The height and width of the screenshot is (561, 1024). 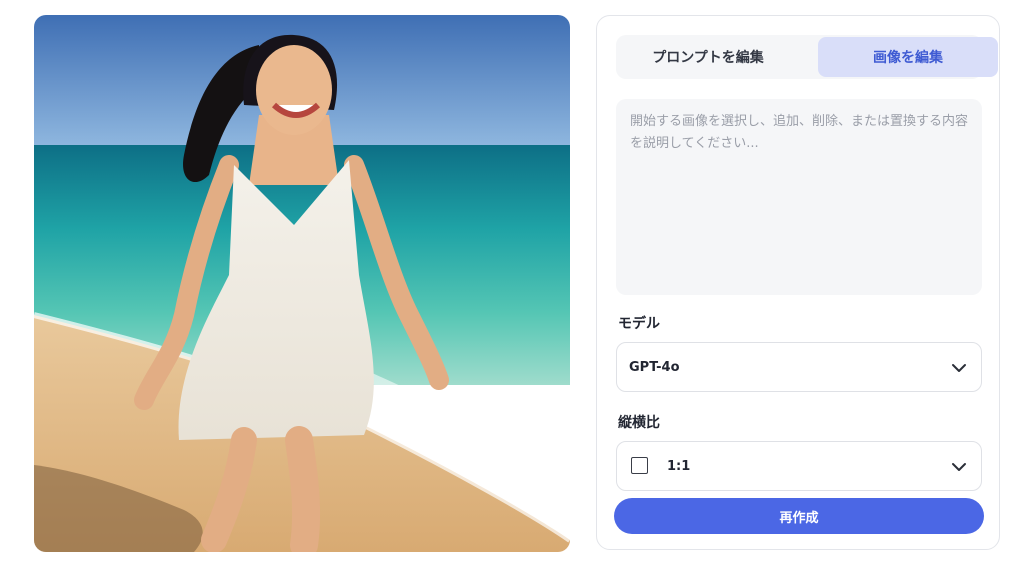 I want to click on model-select-value: GPT-4o, so click(x=654, y=367).